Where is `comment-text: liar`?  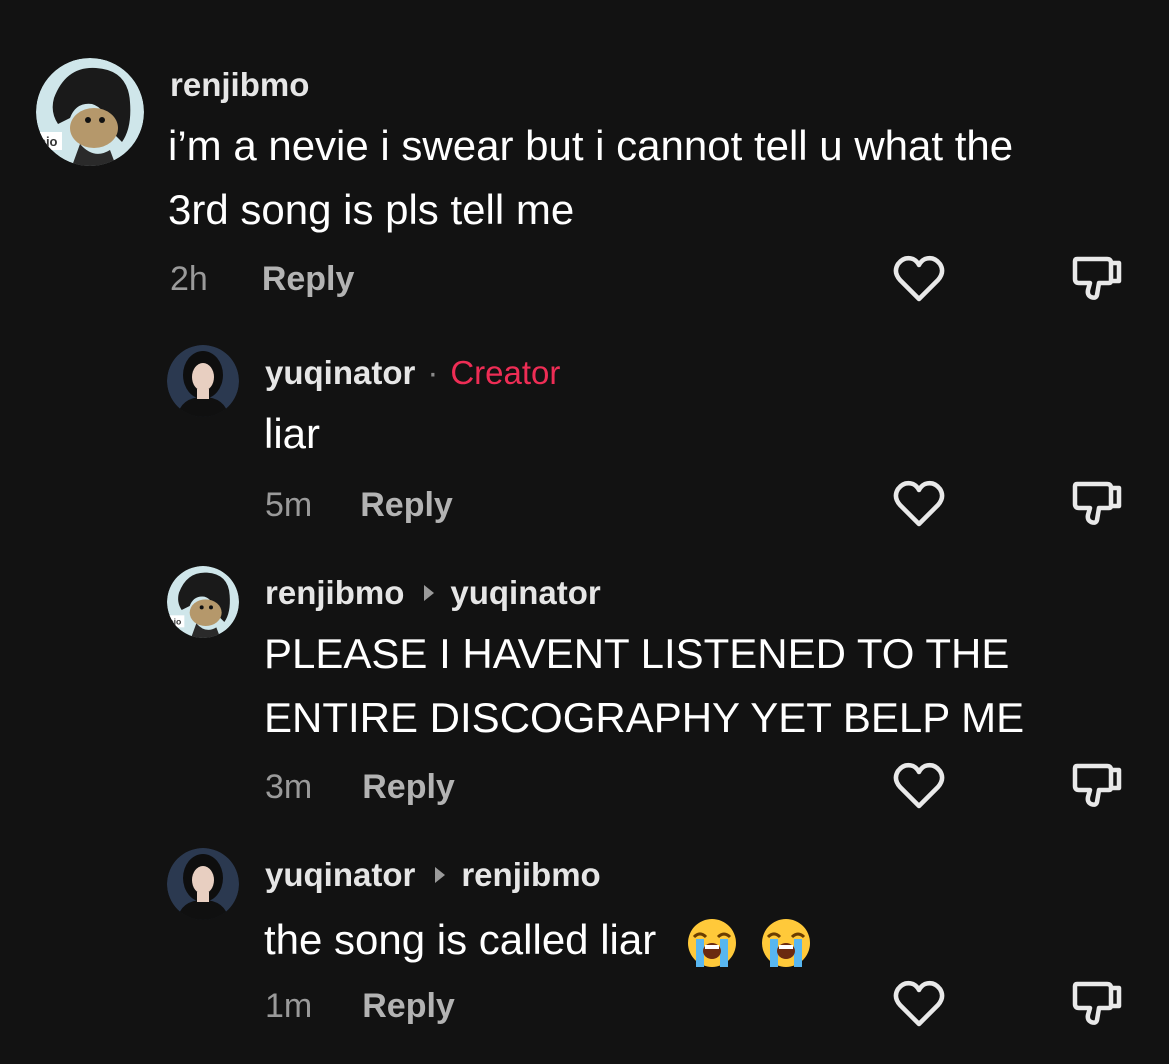
comment-text: liar is located at coordinates (292, 434).